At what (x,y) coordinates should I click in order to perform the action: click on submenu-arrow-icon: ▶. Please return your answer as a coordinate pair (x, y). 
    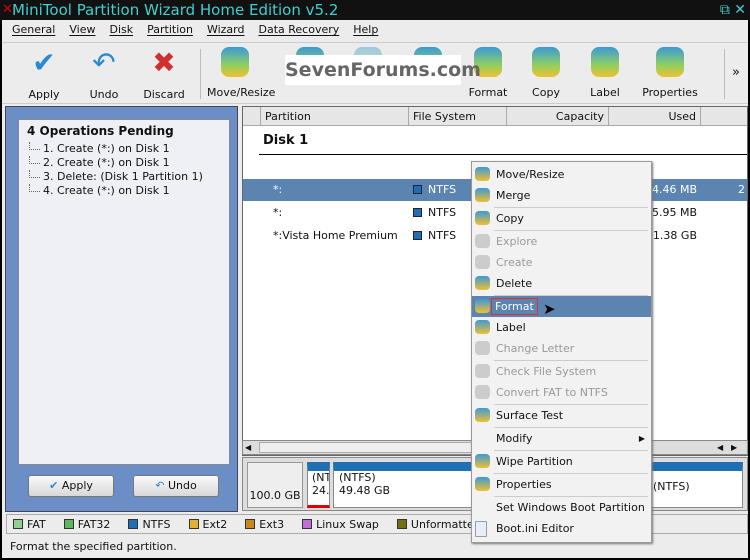
    Looking at the image, I should click on (641, 438).